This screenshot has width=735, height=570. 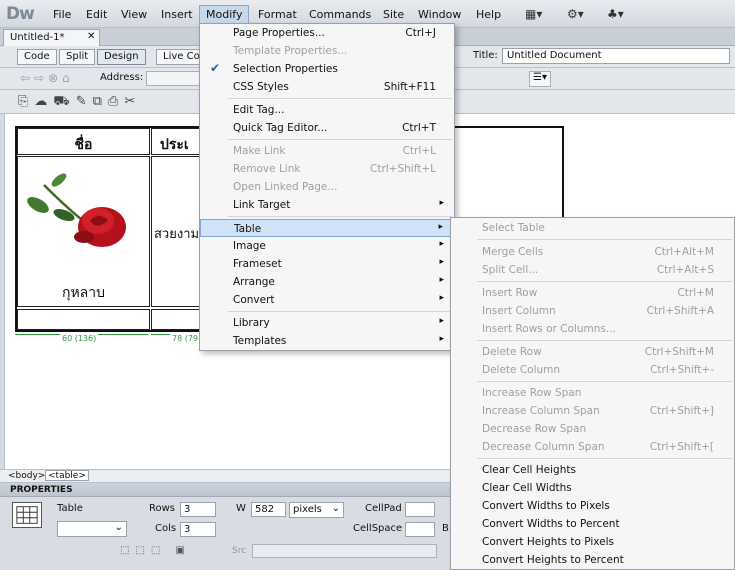 What do you see at coordinates (616, 56) in the screenshot?
I see `title-input: Untitled Document` at bounding box center [616, 56].